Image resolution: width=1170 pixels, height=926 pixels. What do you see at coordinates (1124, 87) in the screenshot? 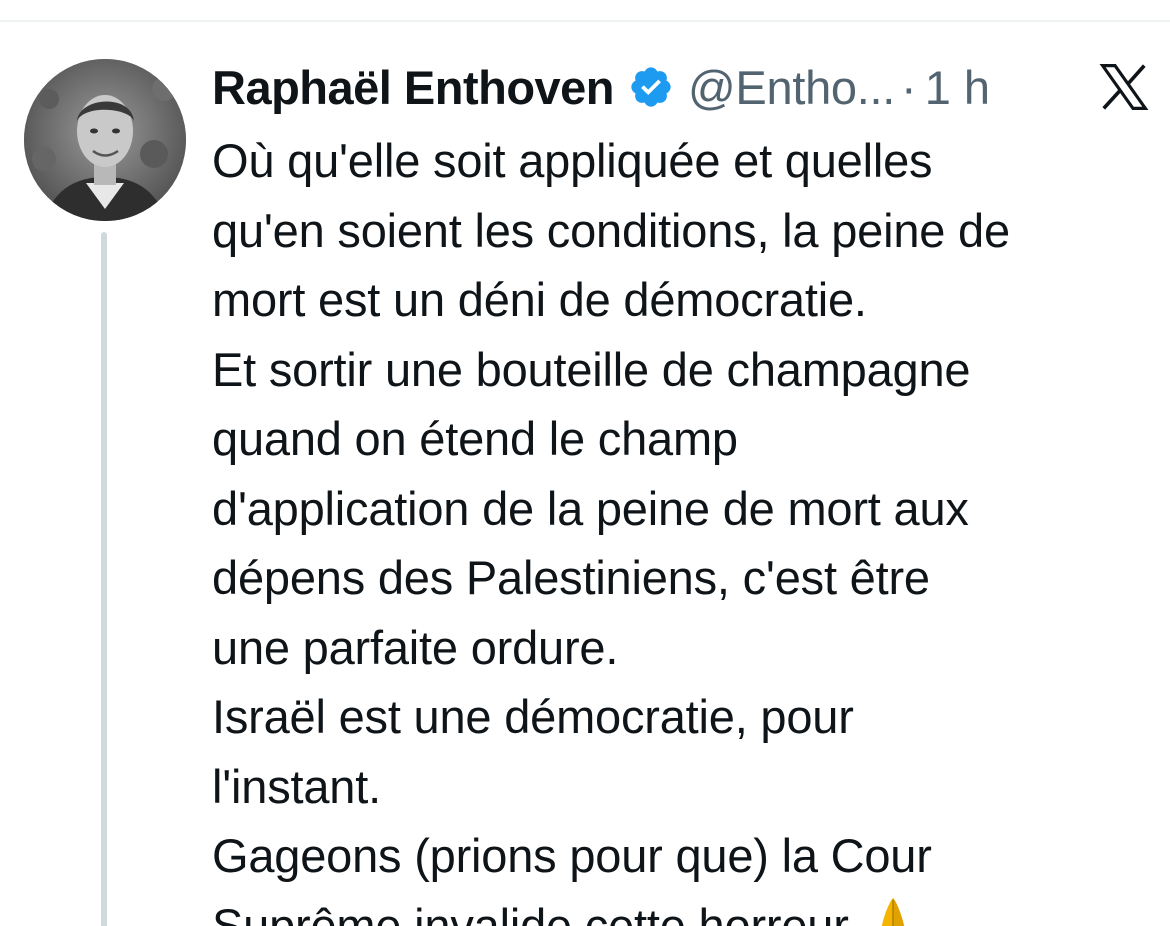
I see `x-logo-icon` at bounding box center [1124, 87].